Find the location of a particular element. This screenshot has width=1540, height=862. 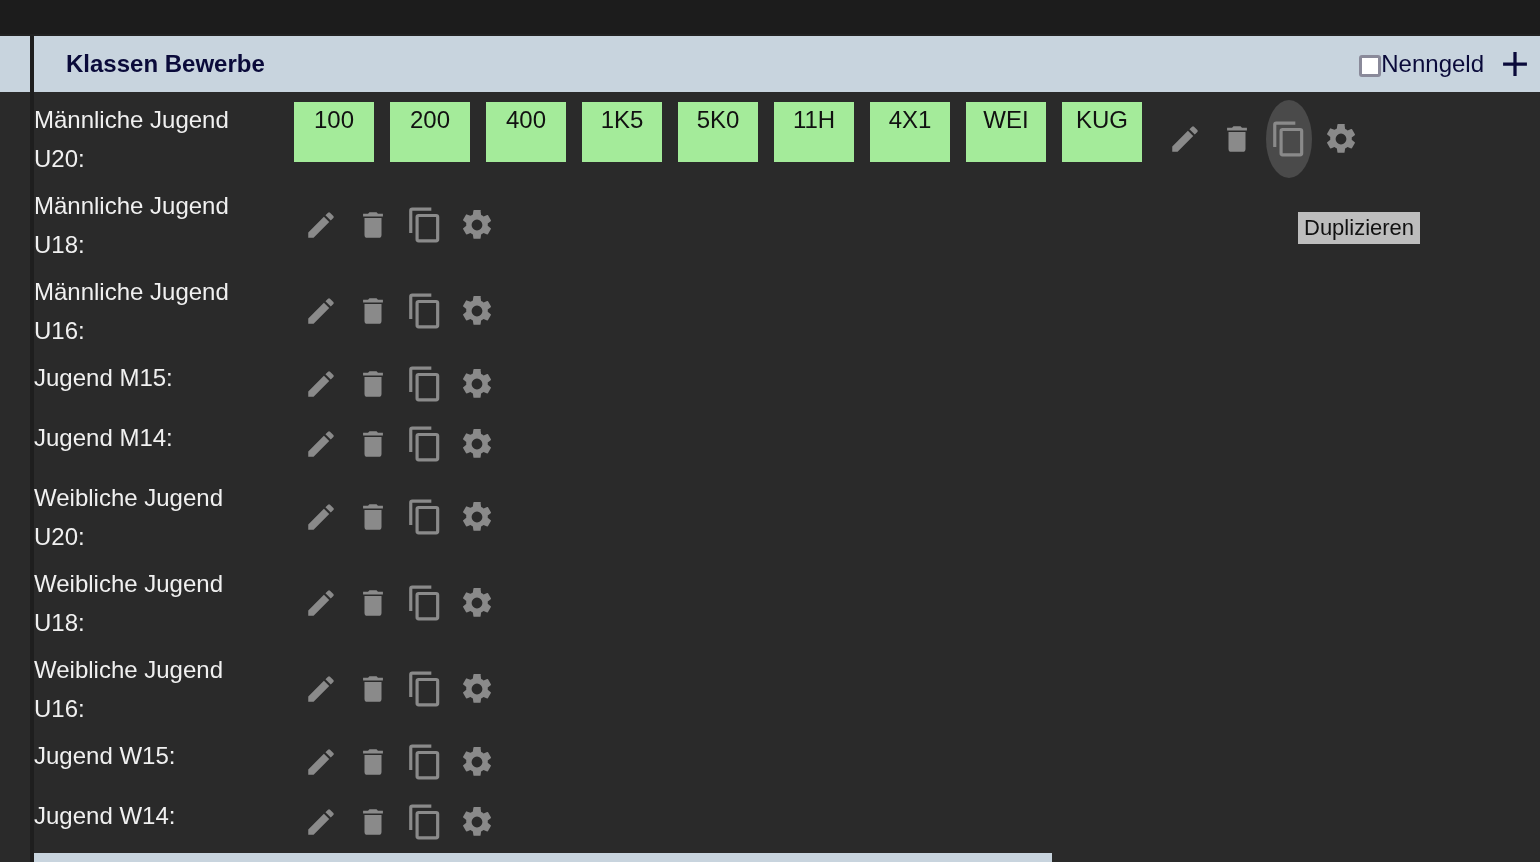

class-label: Jugend W15: is located at coordinates (105, 756).